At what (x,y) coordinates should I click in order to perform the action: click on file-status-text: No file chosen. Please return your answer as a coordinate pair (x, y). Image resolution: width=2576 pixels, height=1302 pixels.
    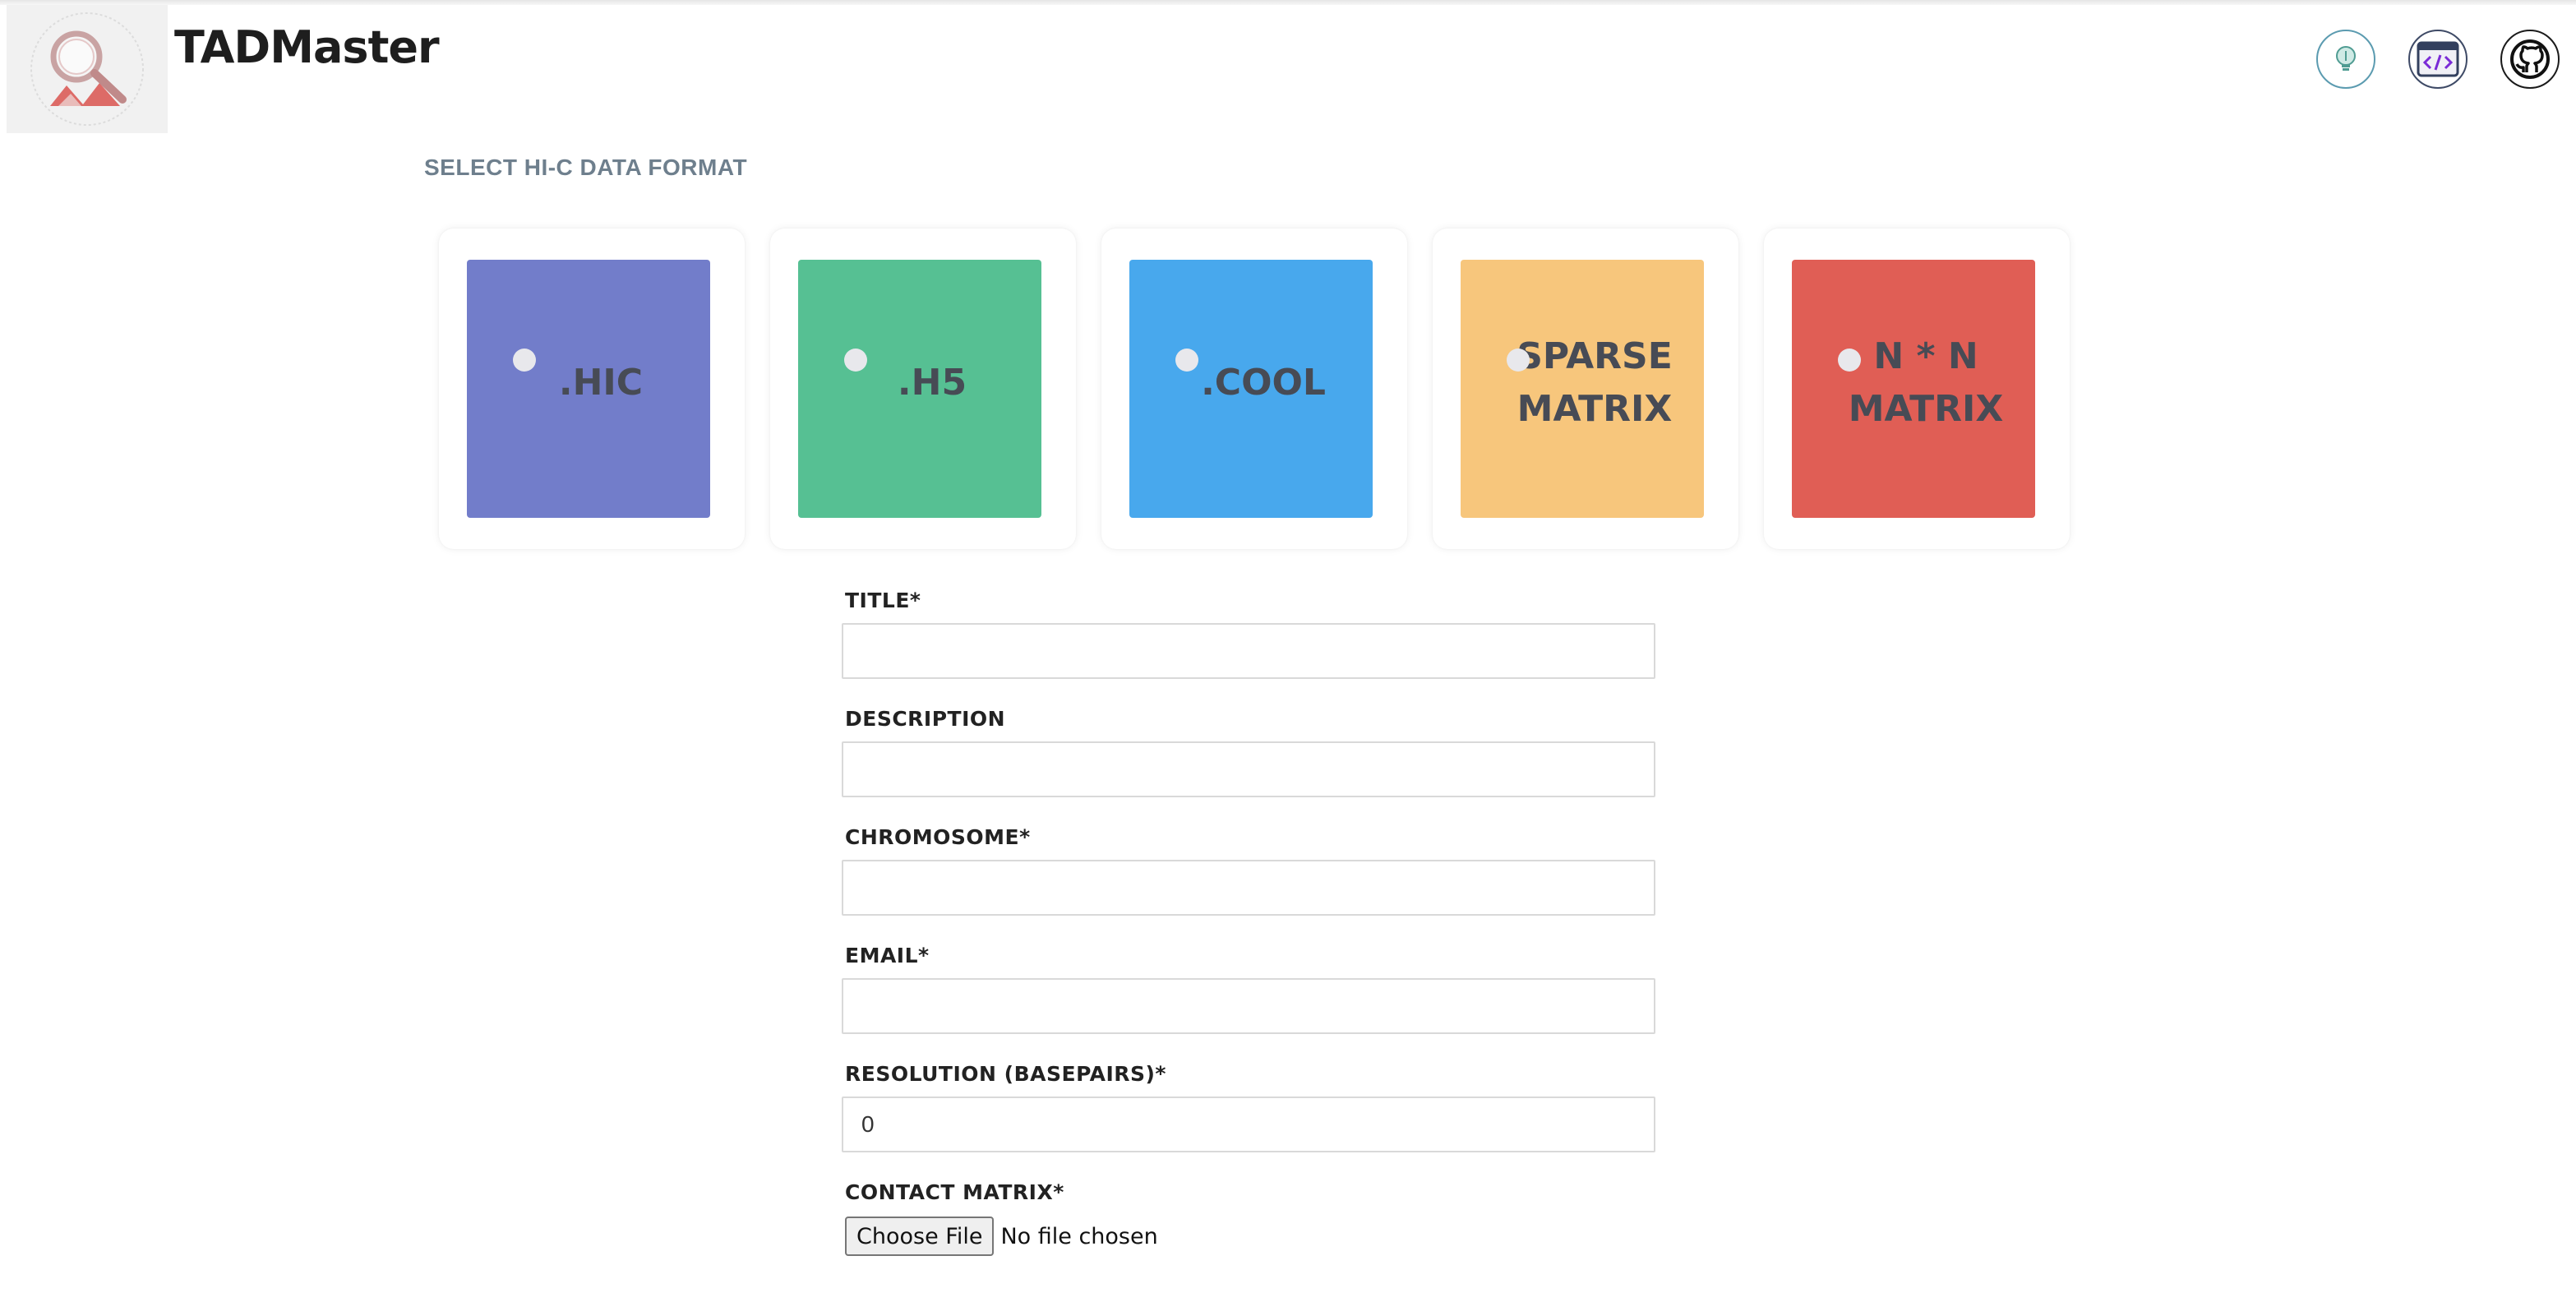
    Looking at the image, I should click on (1079, 1236).